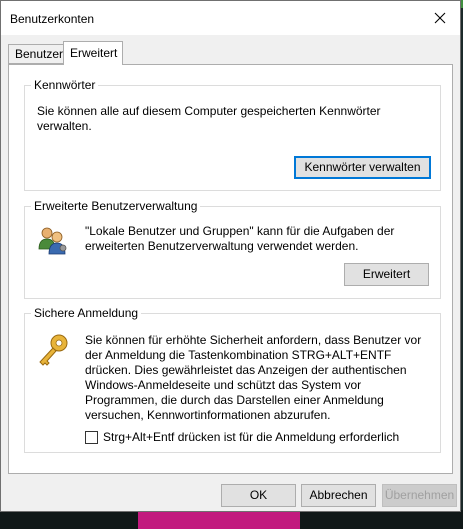  Describe the element at coordinates (53, 350) in the screenshot. I see `key-icon` at that location.